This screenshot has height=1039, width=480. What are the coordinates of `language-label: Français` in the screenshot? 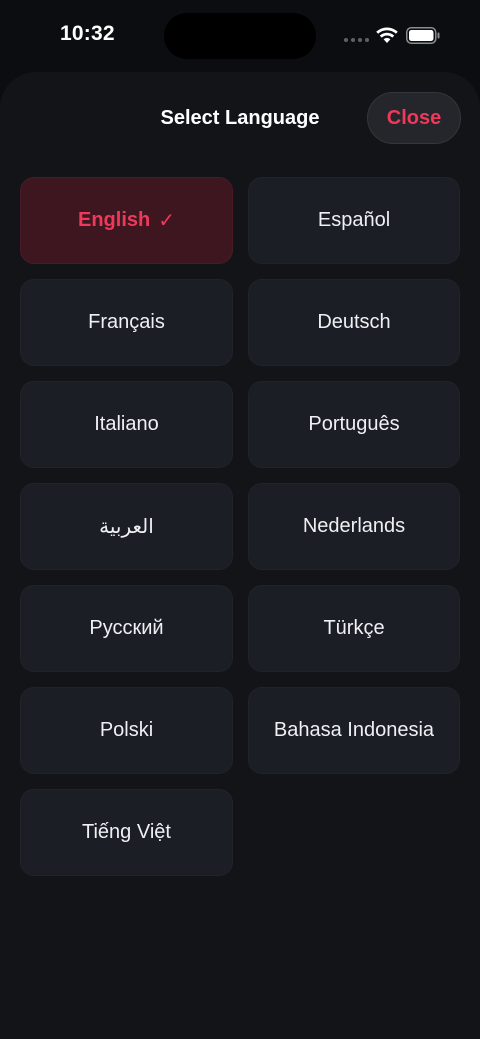 It's located at (126, 322).